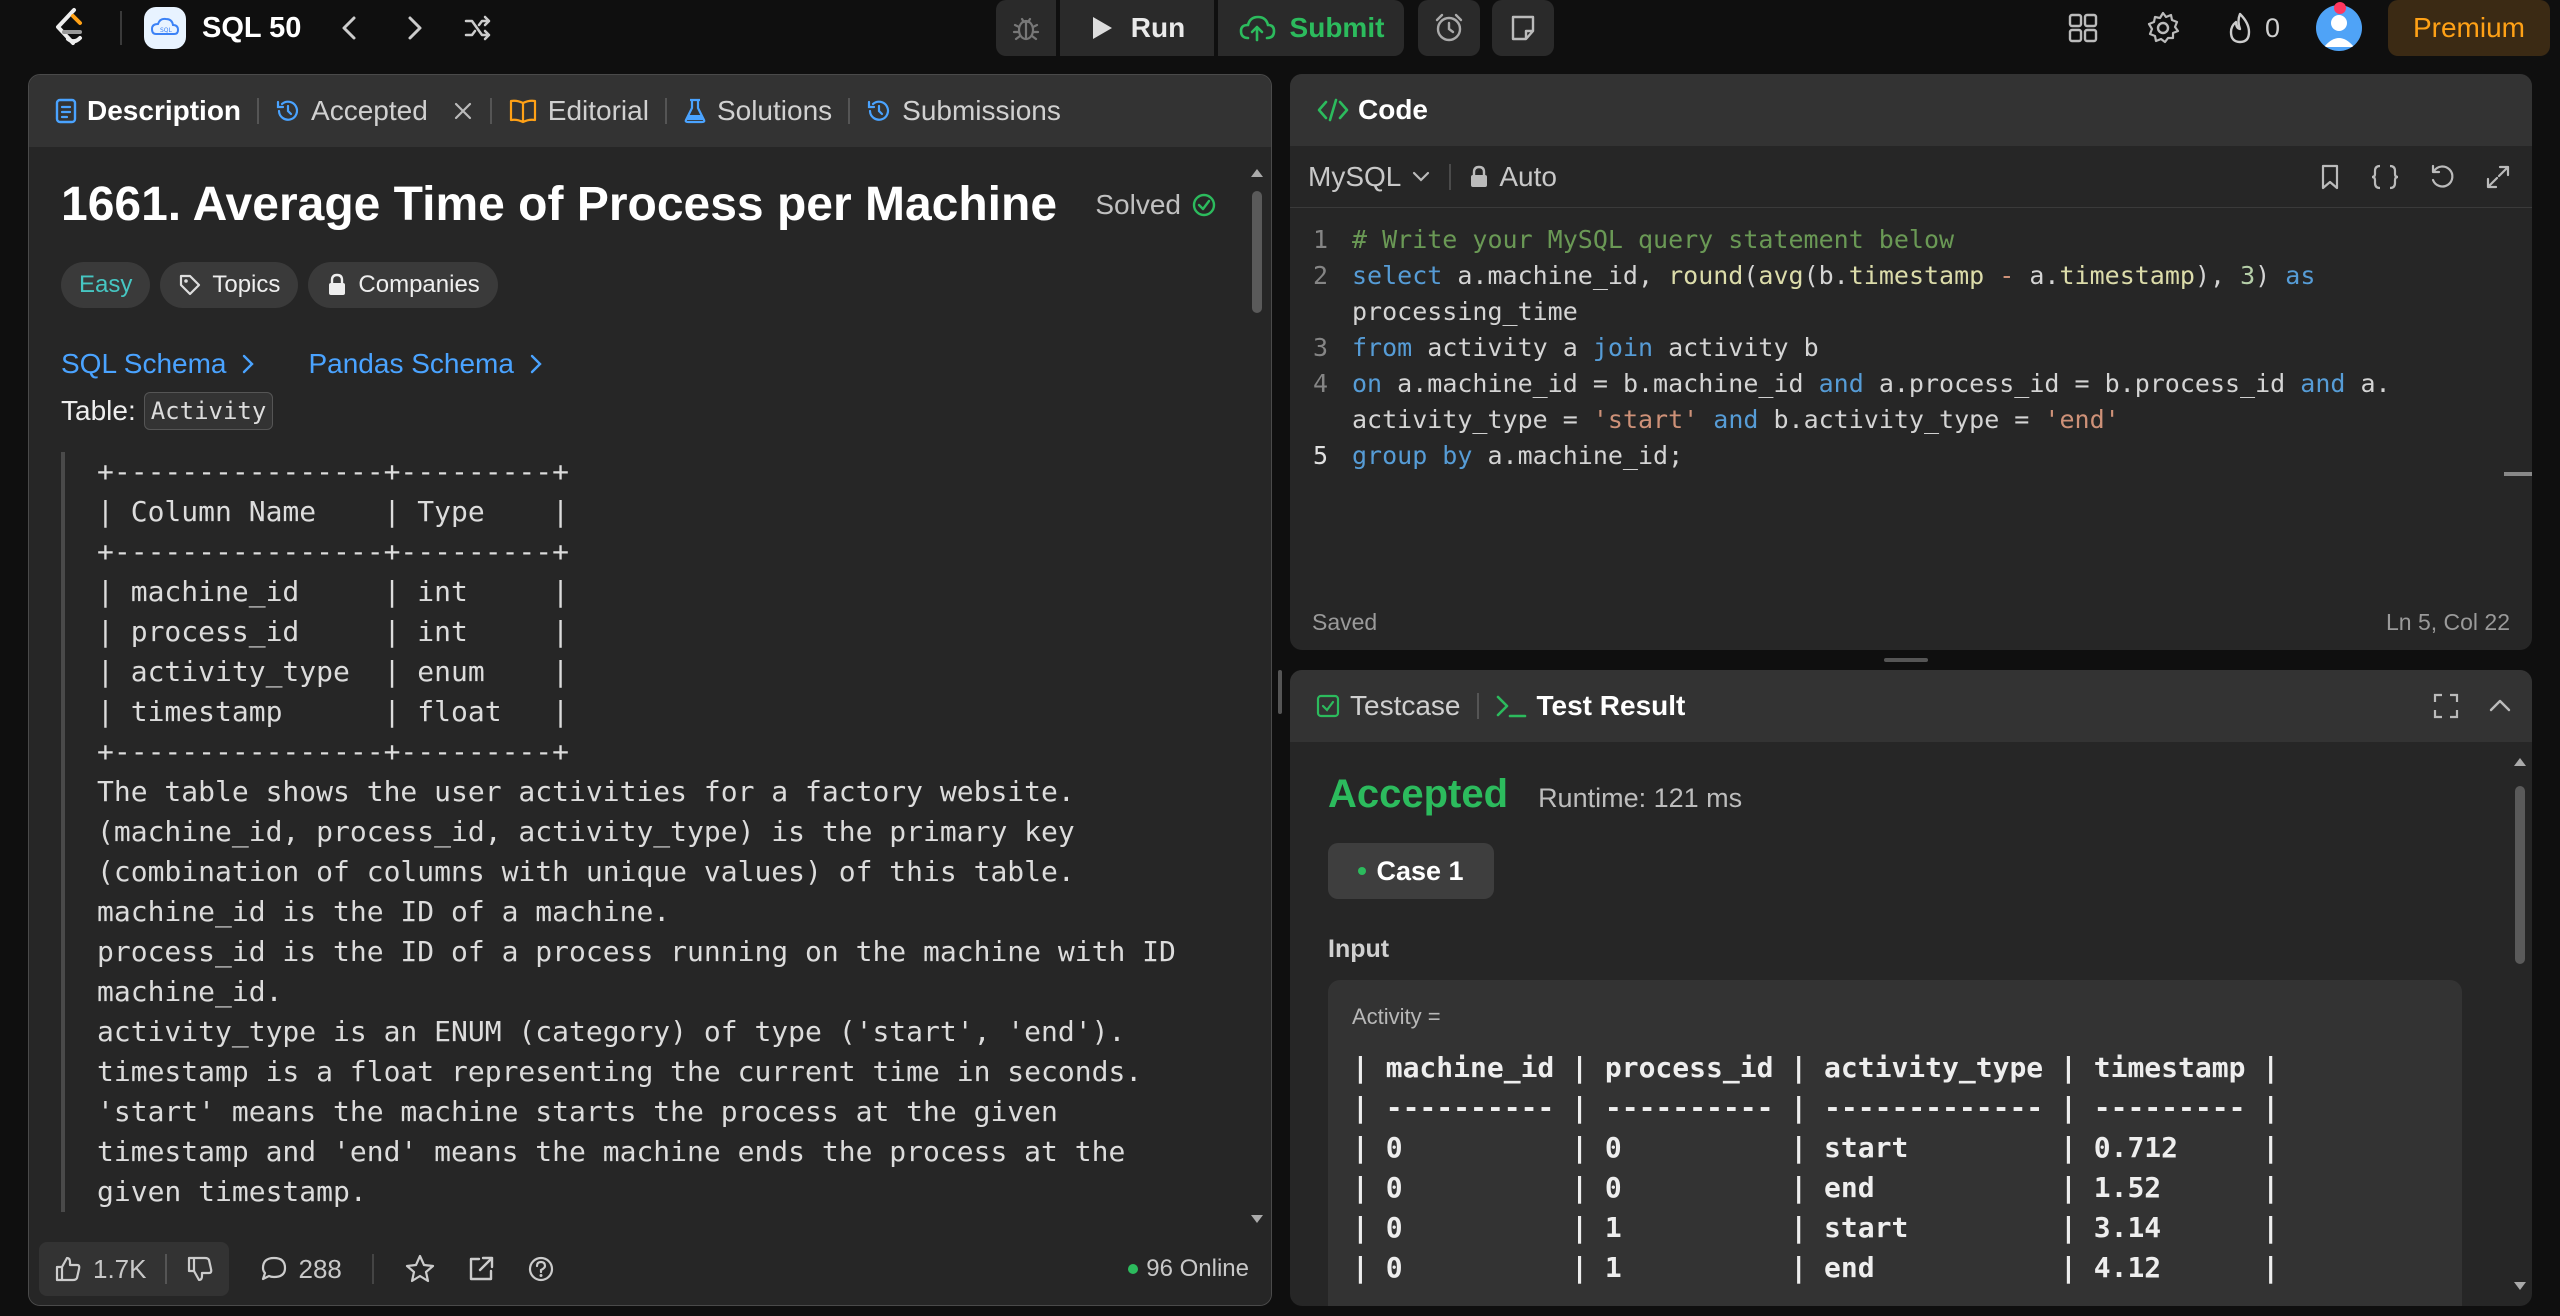 This screenshot has height=1316, width=2560. What do you see at coordinates (2385, 177) in the screenshot?
I see `braces-icon` at bounding box center [2385, 177].